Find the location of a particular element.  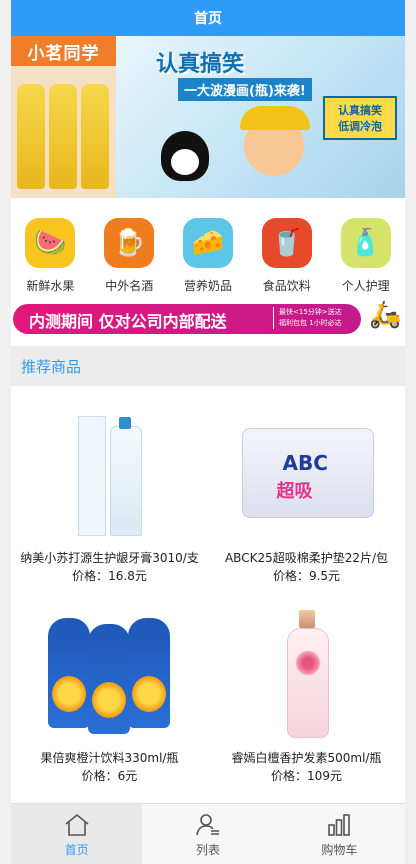

juice-image is located at coordinates (110, 673).